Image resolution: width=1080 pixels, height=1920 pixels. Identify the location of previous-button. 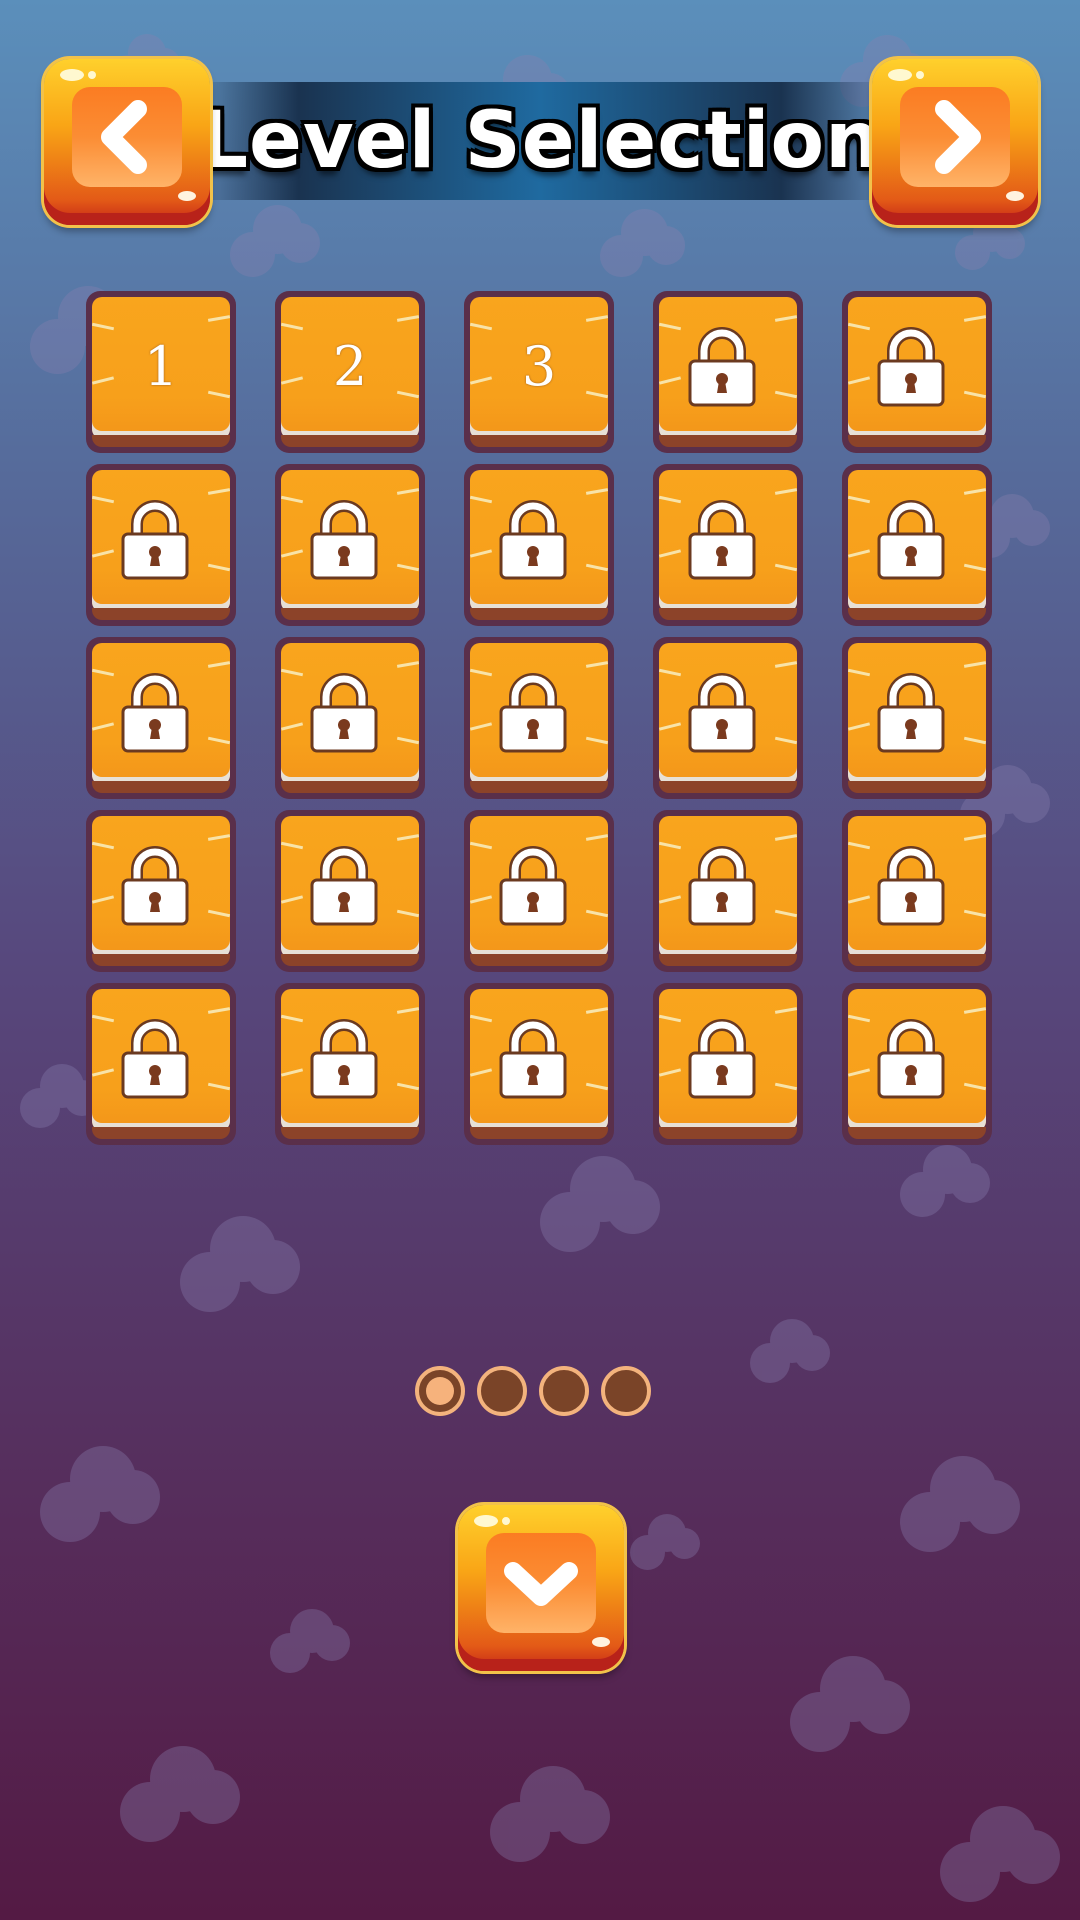
(127, 142).